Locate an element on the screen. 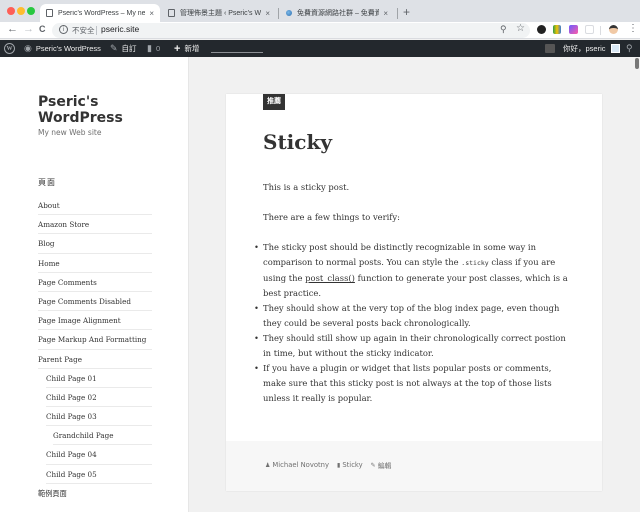  my-account-menu: 你好，pseric is located at coordinates (591, 48).